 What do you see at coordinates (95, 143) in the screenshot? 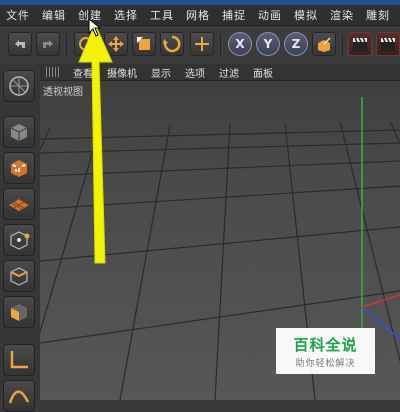
I see `annotation-arrow` at bounding box center [95, 143].